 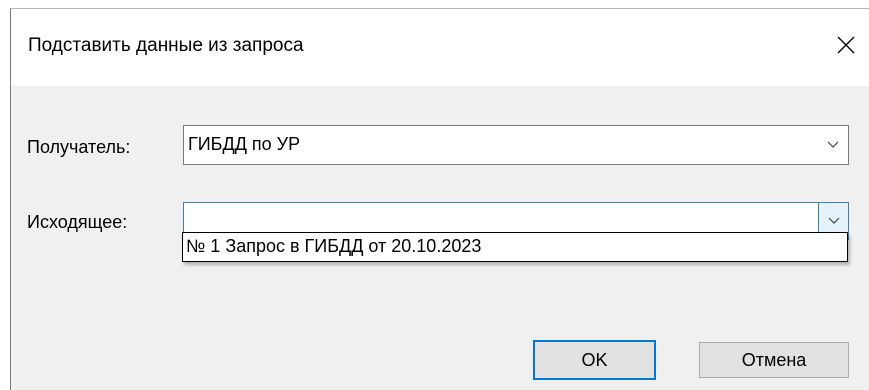 I want to click on close-icon, so click(x=846, y=45).